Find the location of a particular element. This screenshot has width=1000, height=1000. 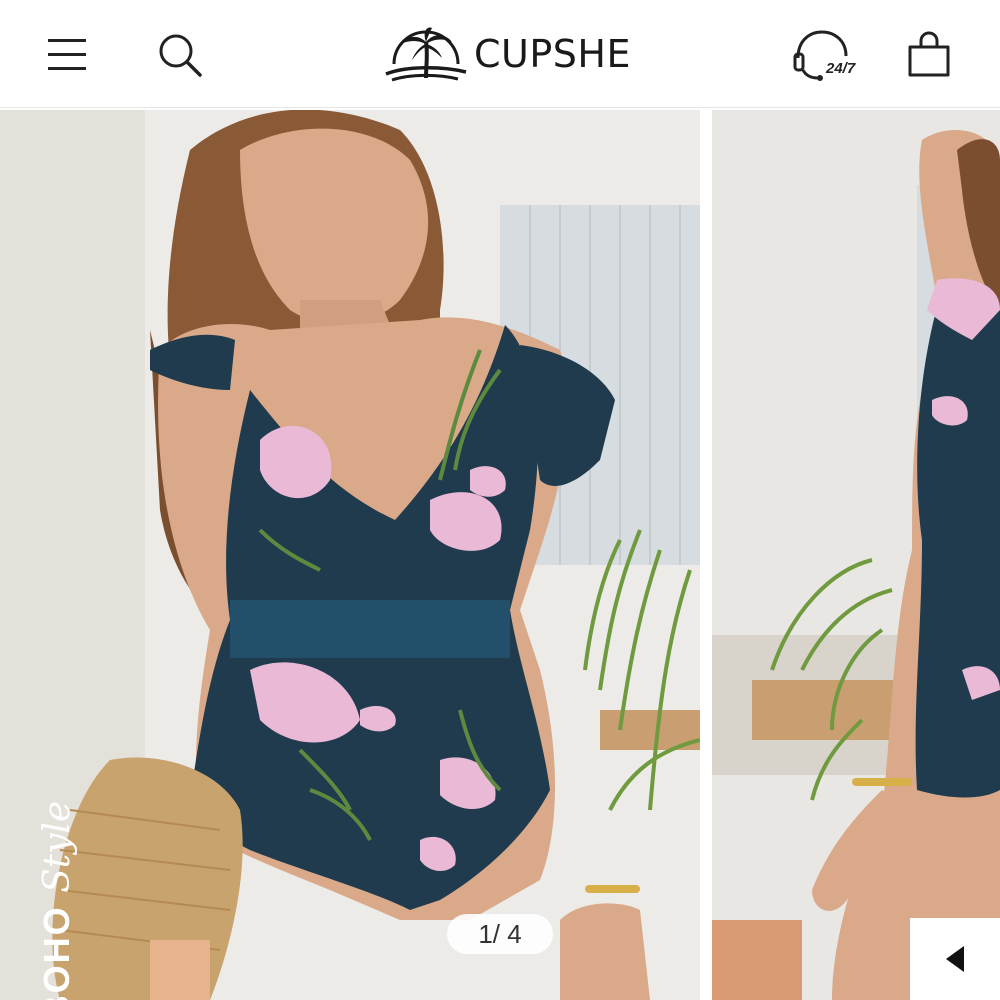

caret-left-icon is located at coordinates (955, 959).